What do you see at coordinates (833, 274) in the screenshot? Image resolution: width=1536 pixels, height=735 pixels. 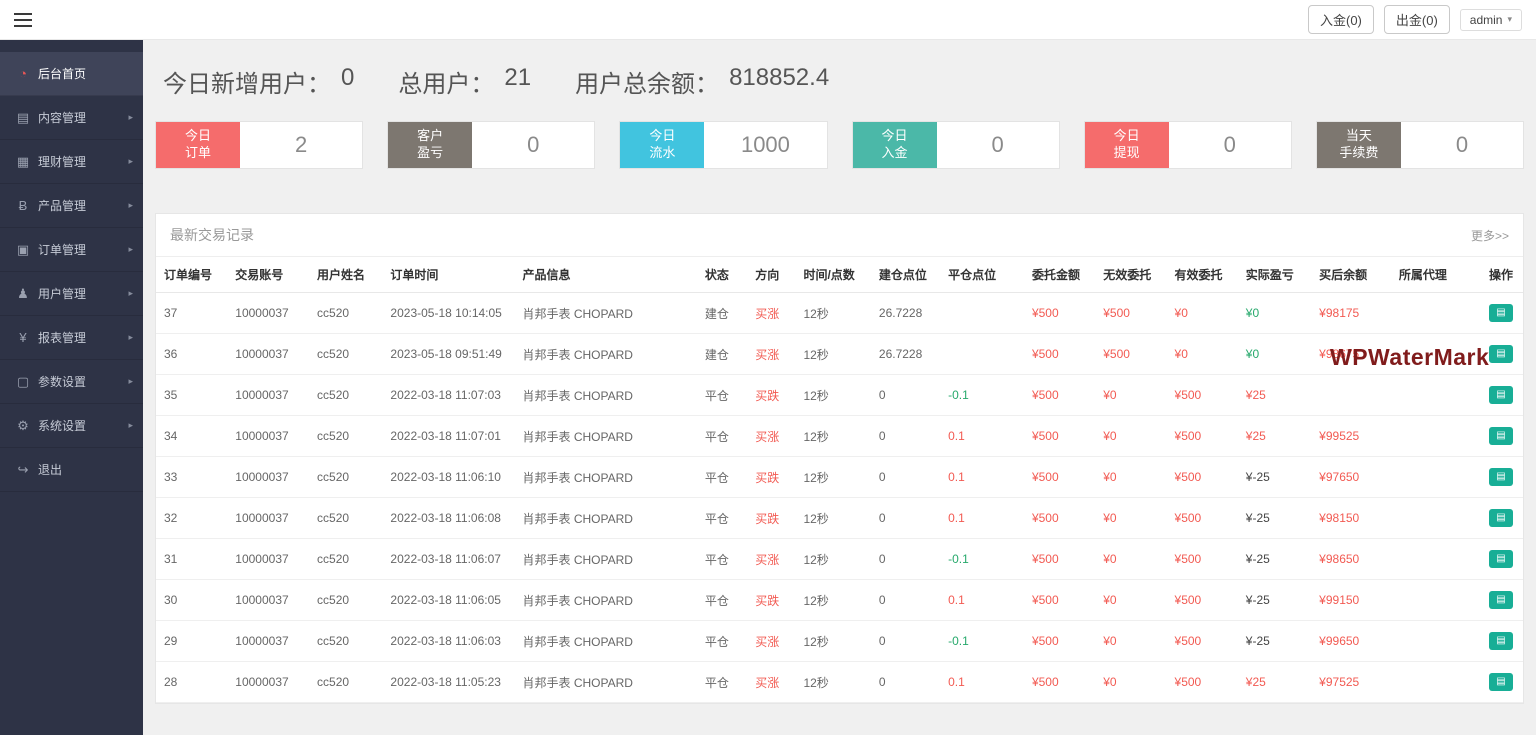 I see `column-header: 时间/点数` at bounding box center [833, 274].